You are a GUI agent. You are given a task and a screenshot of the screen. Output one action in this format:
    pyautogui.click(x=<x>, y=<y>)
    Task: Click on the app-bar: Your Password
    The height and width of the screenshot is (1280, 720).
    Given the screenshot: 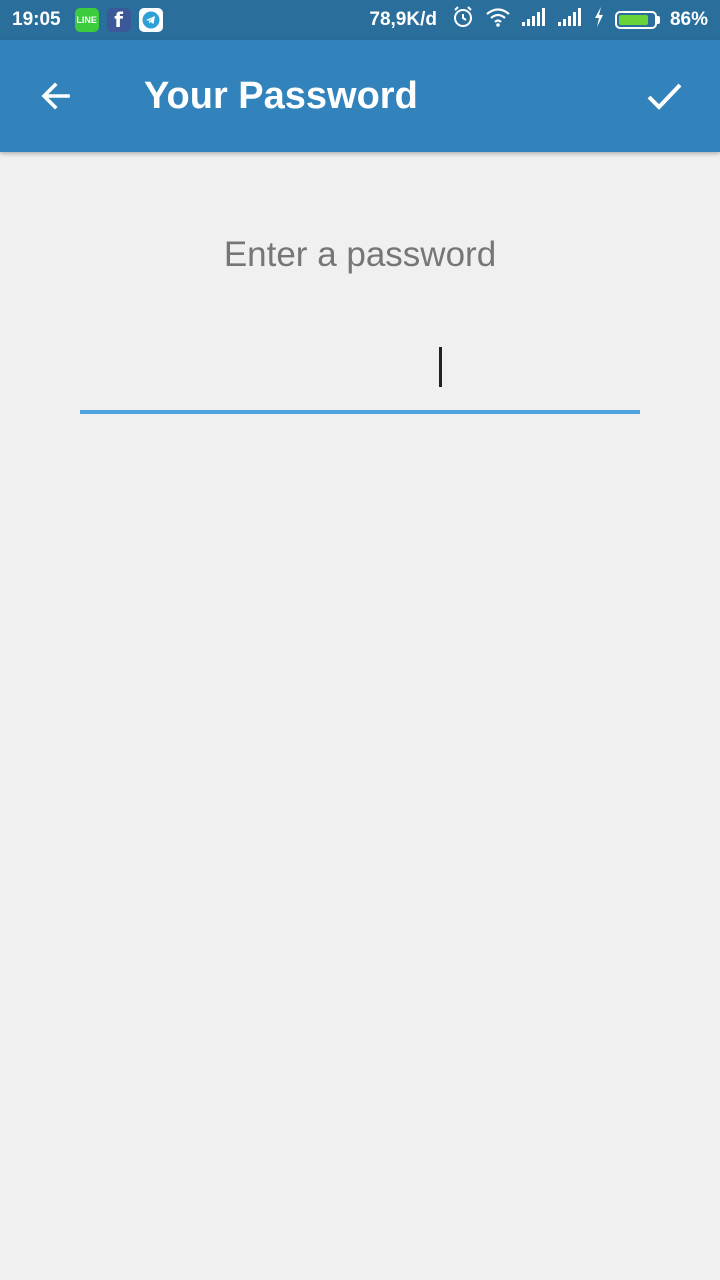 What is the action you would take?
    pyautogui.click(x=360, y=96)
    